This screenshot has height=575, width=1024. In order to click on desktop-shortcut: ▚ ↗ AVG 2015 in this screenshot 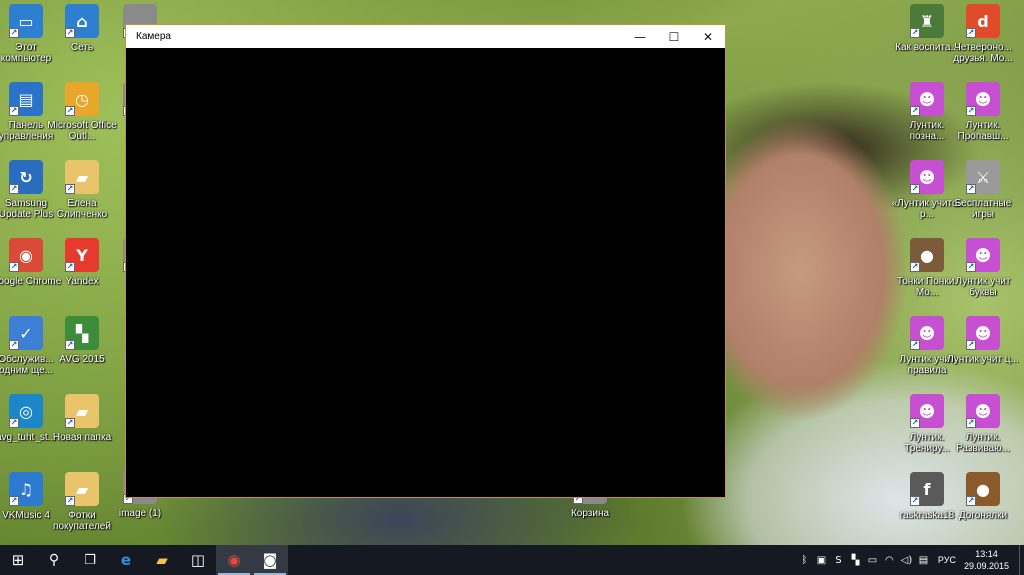, I will do `click(82, 353)`.